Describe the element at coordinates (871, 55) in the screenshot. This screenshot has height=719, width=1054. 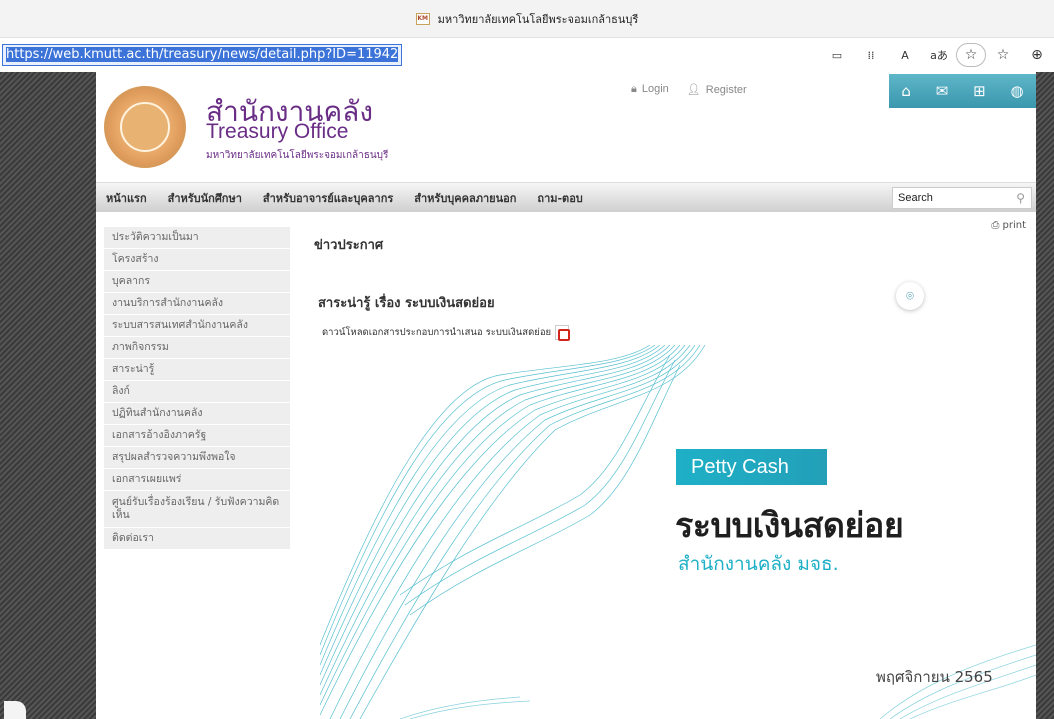
I see `apps-icon: ⁞⁞` at that location.